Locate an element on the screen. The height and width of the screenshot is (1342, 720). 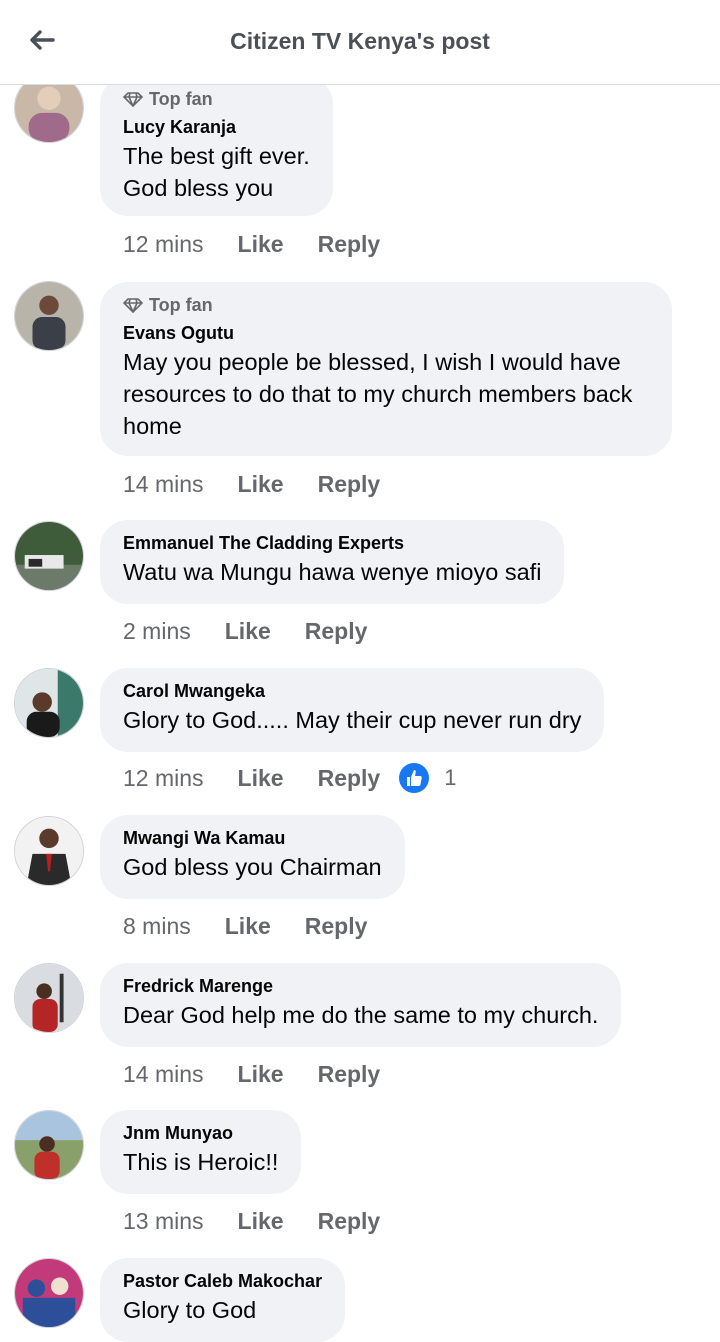
commenter-name: Lucy Karanja is located at coordinates (216, 127).